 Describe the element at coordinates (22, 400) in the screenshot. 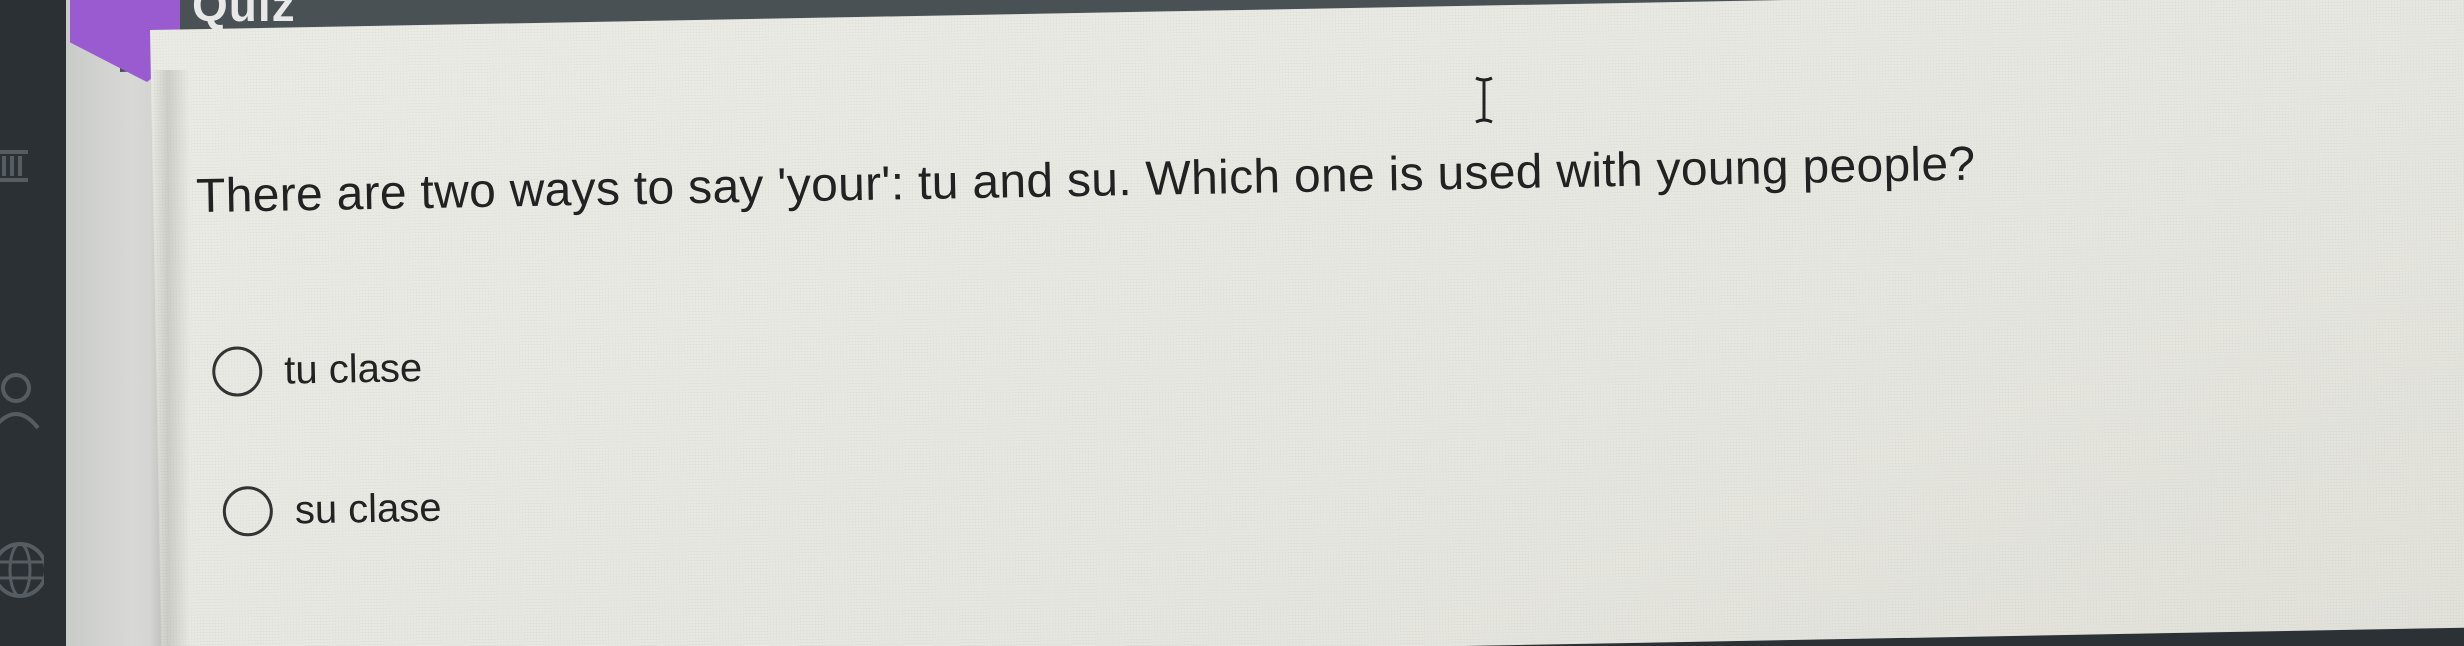

I see `person-icon` at that location.